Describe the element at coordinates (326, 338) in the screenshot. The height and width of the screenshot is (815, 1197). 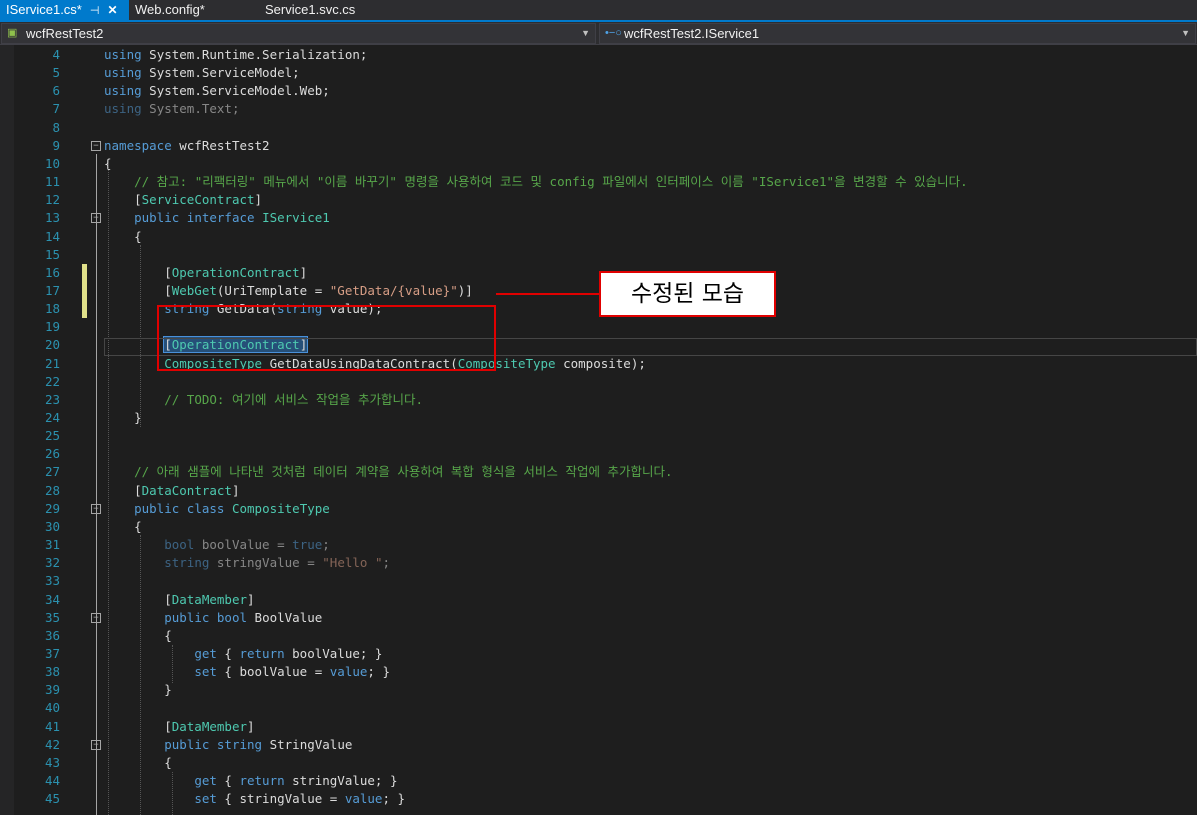
I see `annotation-highlight-box` at that location.